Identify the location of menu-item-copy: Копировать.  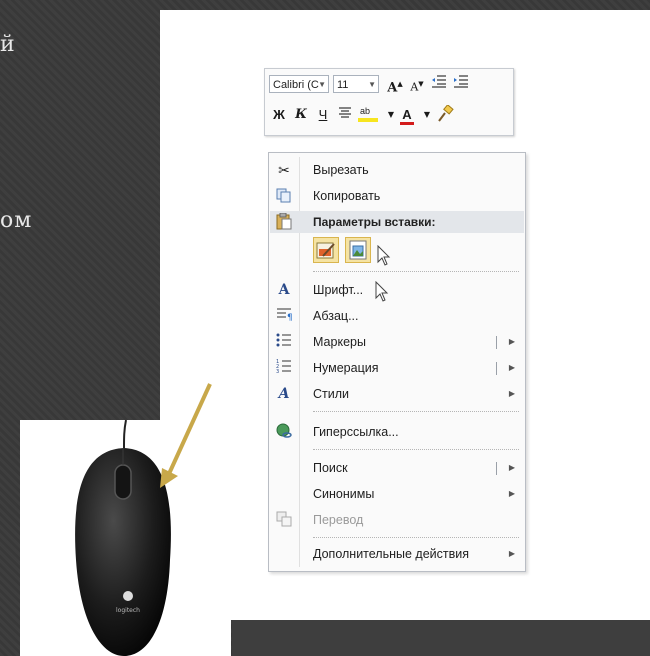
(397, 196).